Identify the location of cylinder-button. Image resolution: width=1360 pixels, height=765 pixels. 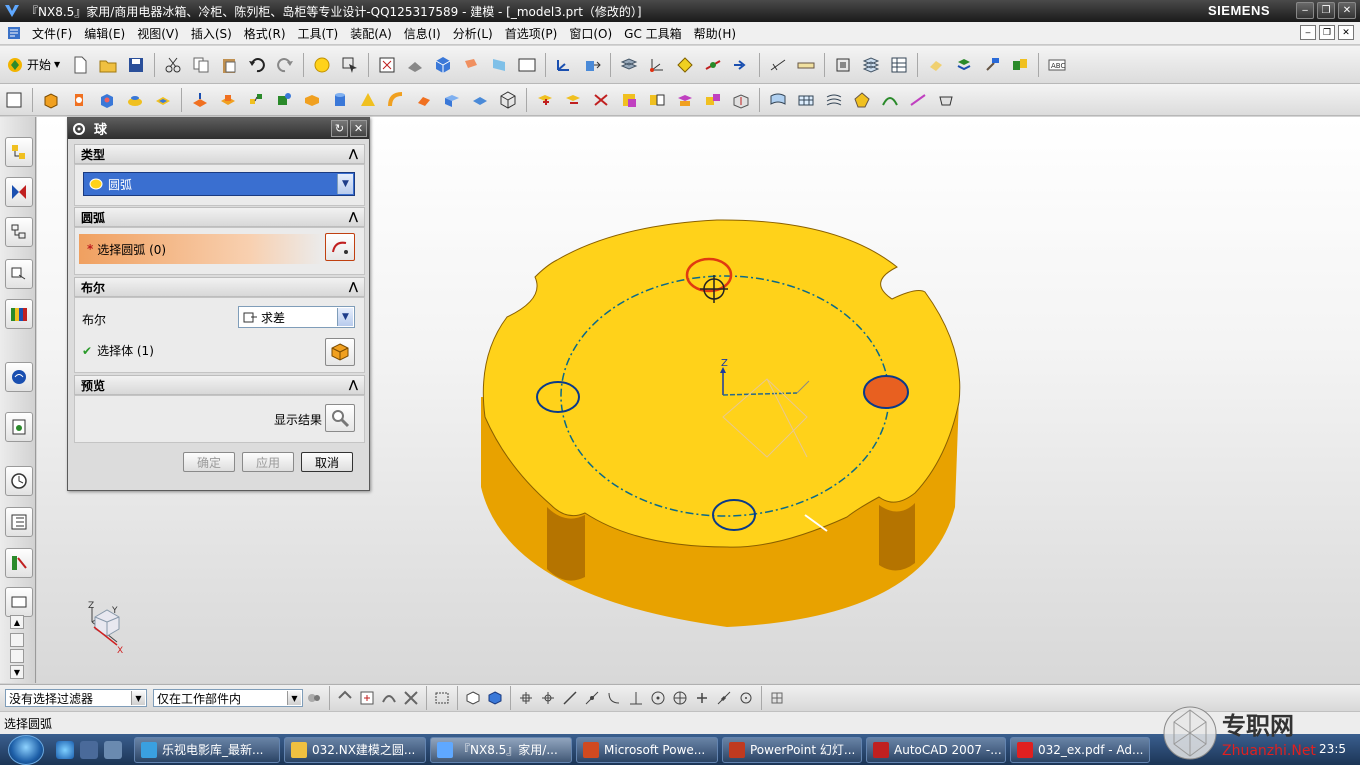
(340, 100).